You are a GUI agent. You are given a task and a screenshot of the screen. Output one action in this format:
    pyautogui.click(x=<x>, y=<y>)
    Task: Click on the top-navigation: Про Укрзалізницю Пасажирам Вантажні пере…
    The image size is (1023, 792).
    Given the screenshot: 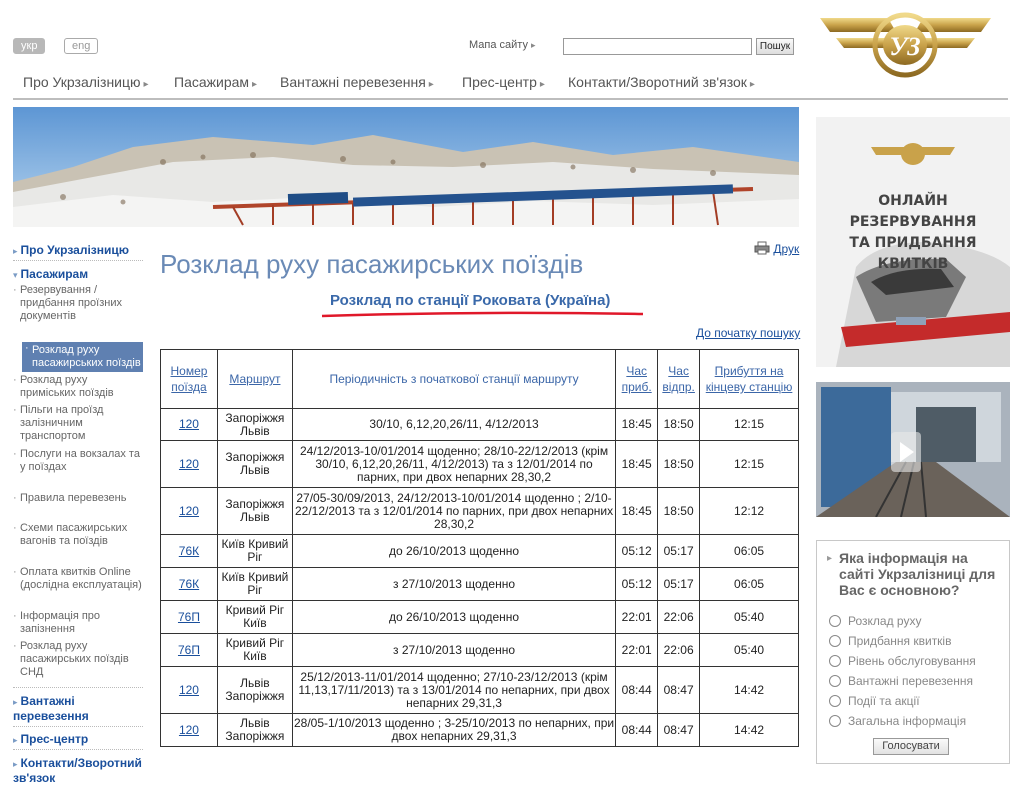 What is the action you would take?
    pyautogui.click(x=510, y=83)
    